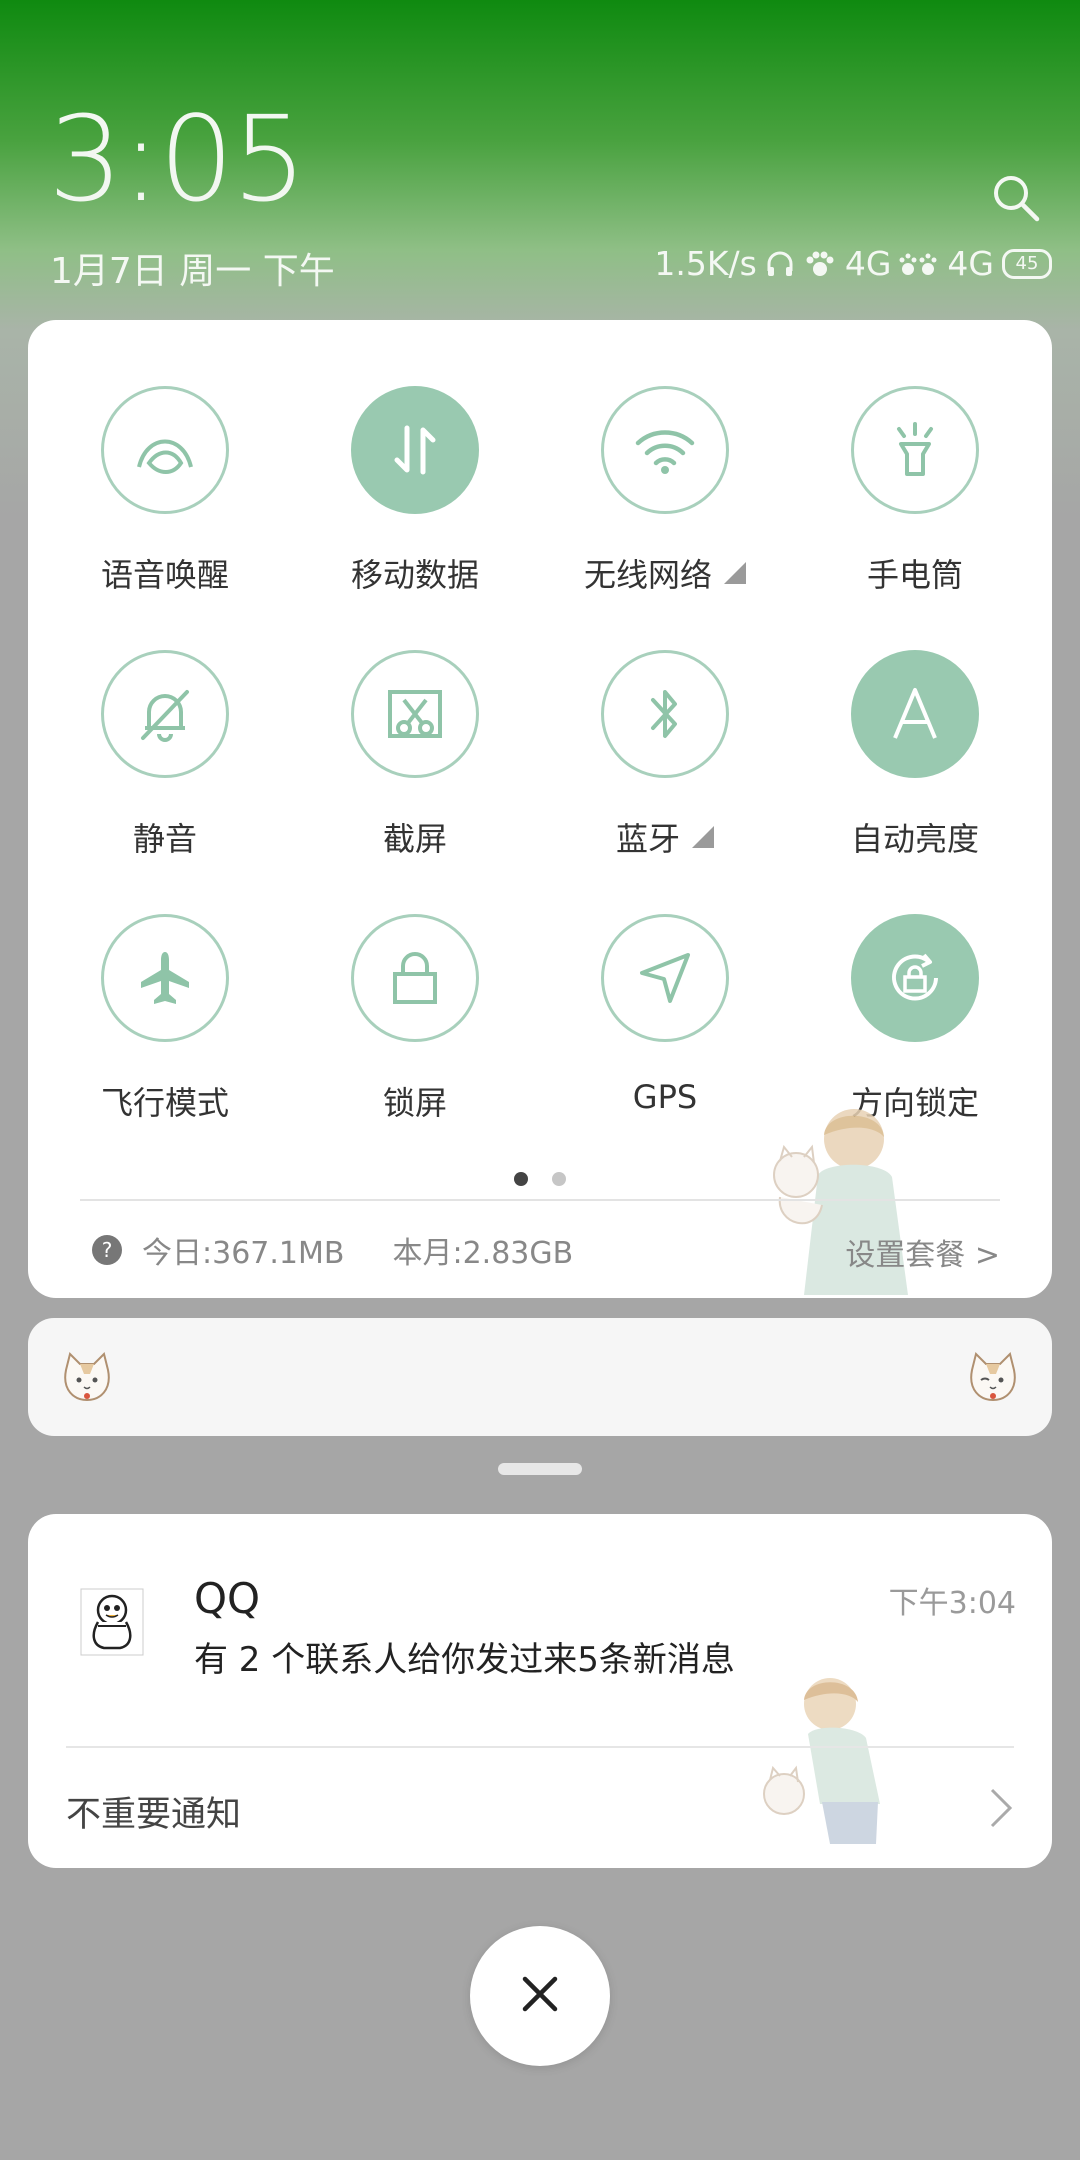  What do you see at coordinates (540, 1469) in the screenshot?
I see `drag-handle` at bounding box center [540, 1469].